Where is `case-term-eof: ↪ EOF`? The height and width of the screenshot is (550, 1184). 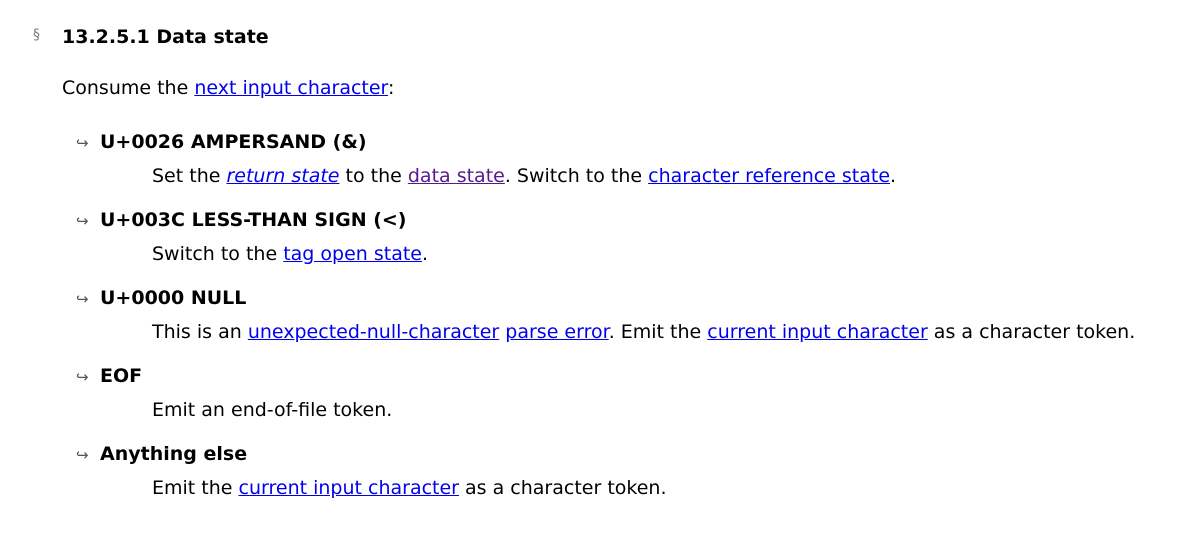 case-term-eof: ↪ EOF is located at coordinates (109, 376).